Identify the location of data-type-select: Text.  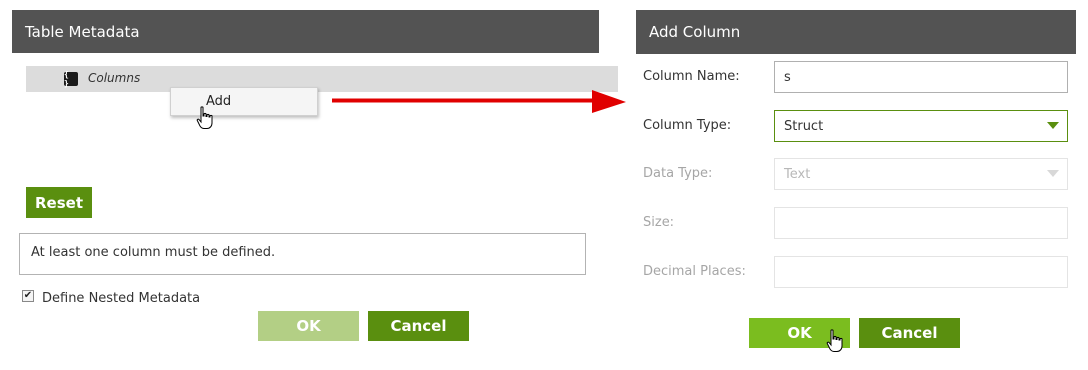
(921, 174).